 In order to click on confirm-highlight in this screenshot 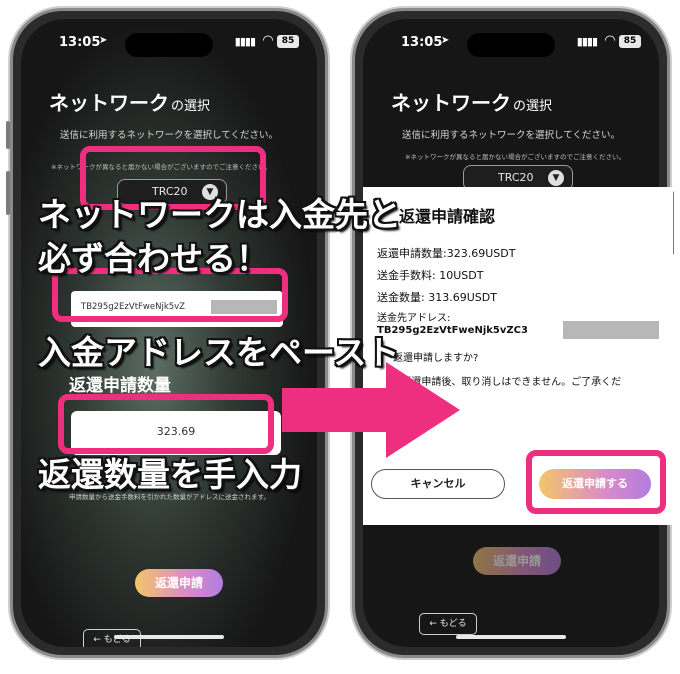, I will do `click(596, 482)`.